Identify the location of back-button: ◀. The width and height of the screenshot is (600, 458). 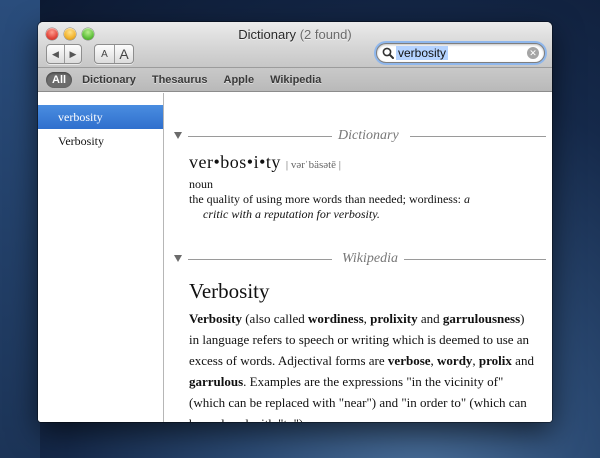
(55, 54).